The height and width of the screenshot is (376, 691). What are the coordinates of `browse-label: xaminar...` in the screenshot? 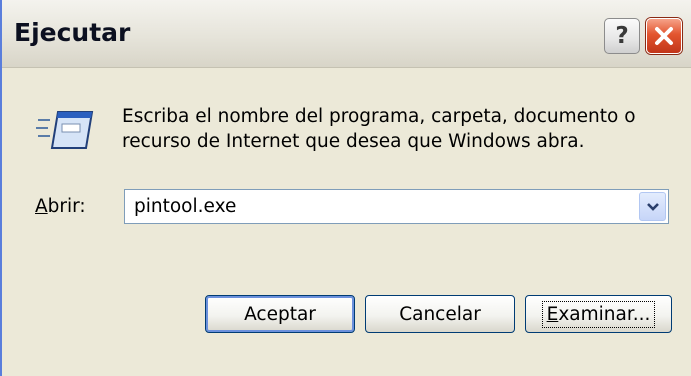 It's located at (604, 314).